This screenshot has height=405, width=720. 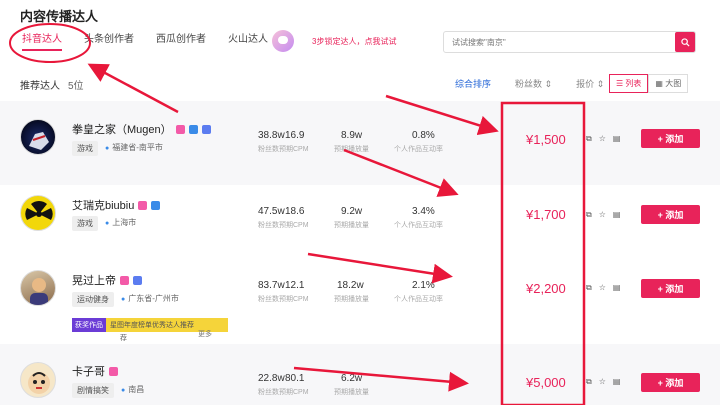 What do you see at coordinates (283, 41) in the screenshot?
I see `robot-icon` at bounding box center [283, 41].